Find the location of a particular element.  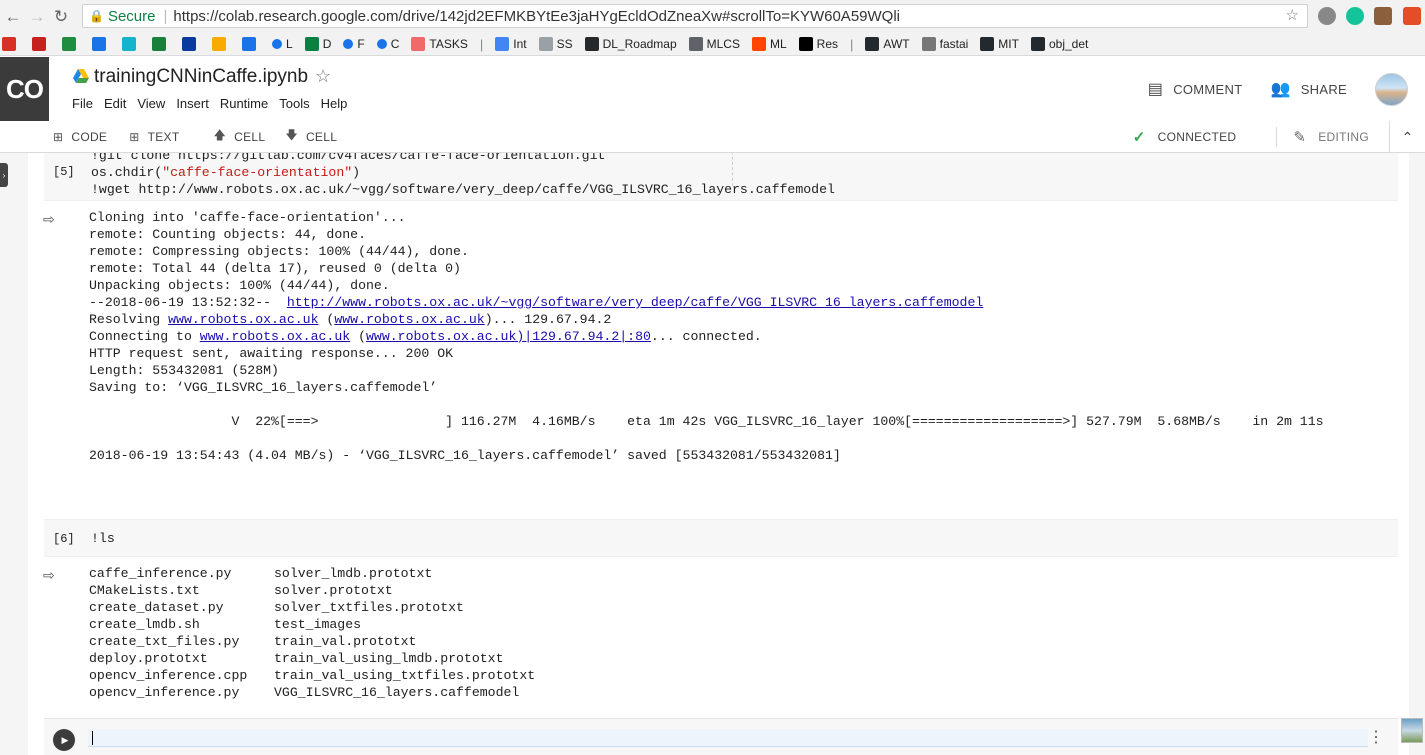

bookmark-item: fastai is located at coordinates (944, 44).